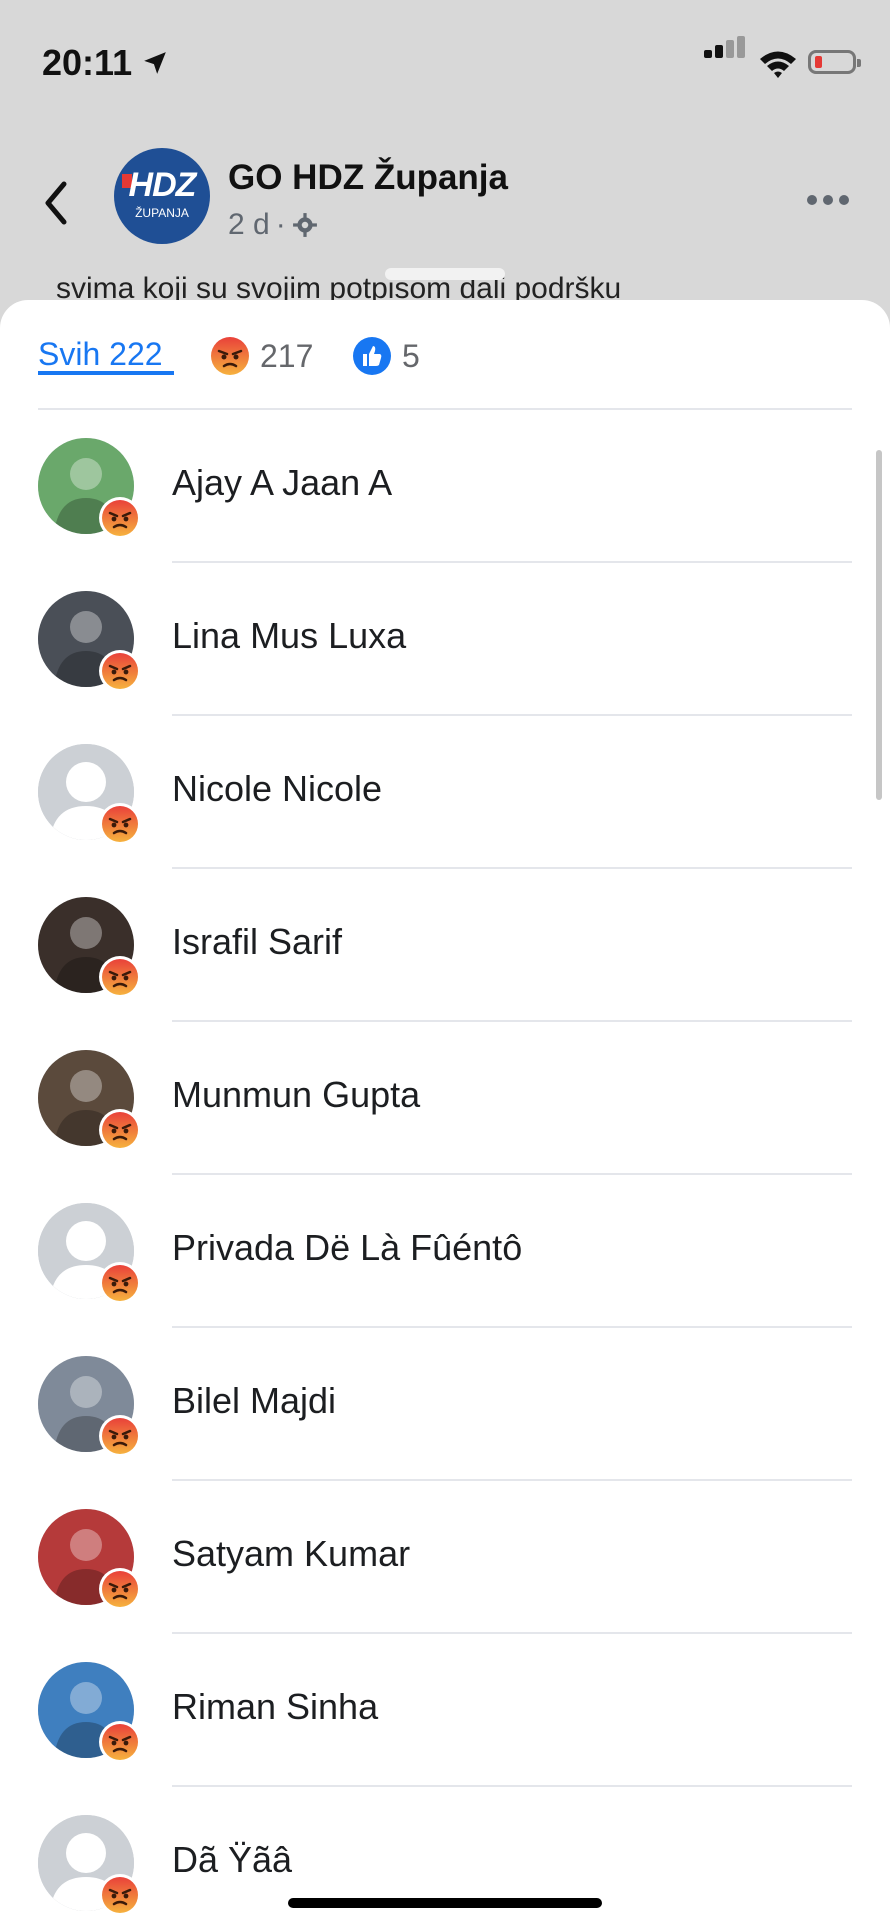  I want to click on page-avatar: HDZ ŽUPANJA, so click(162, 196).